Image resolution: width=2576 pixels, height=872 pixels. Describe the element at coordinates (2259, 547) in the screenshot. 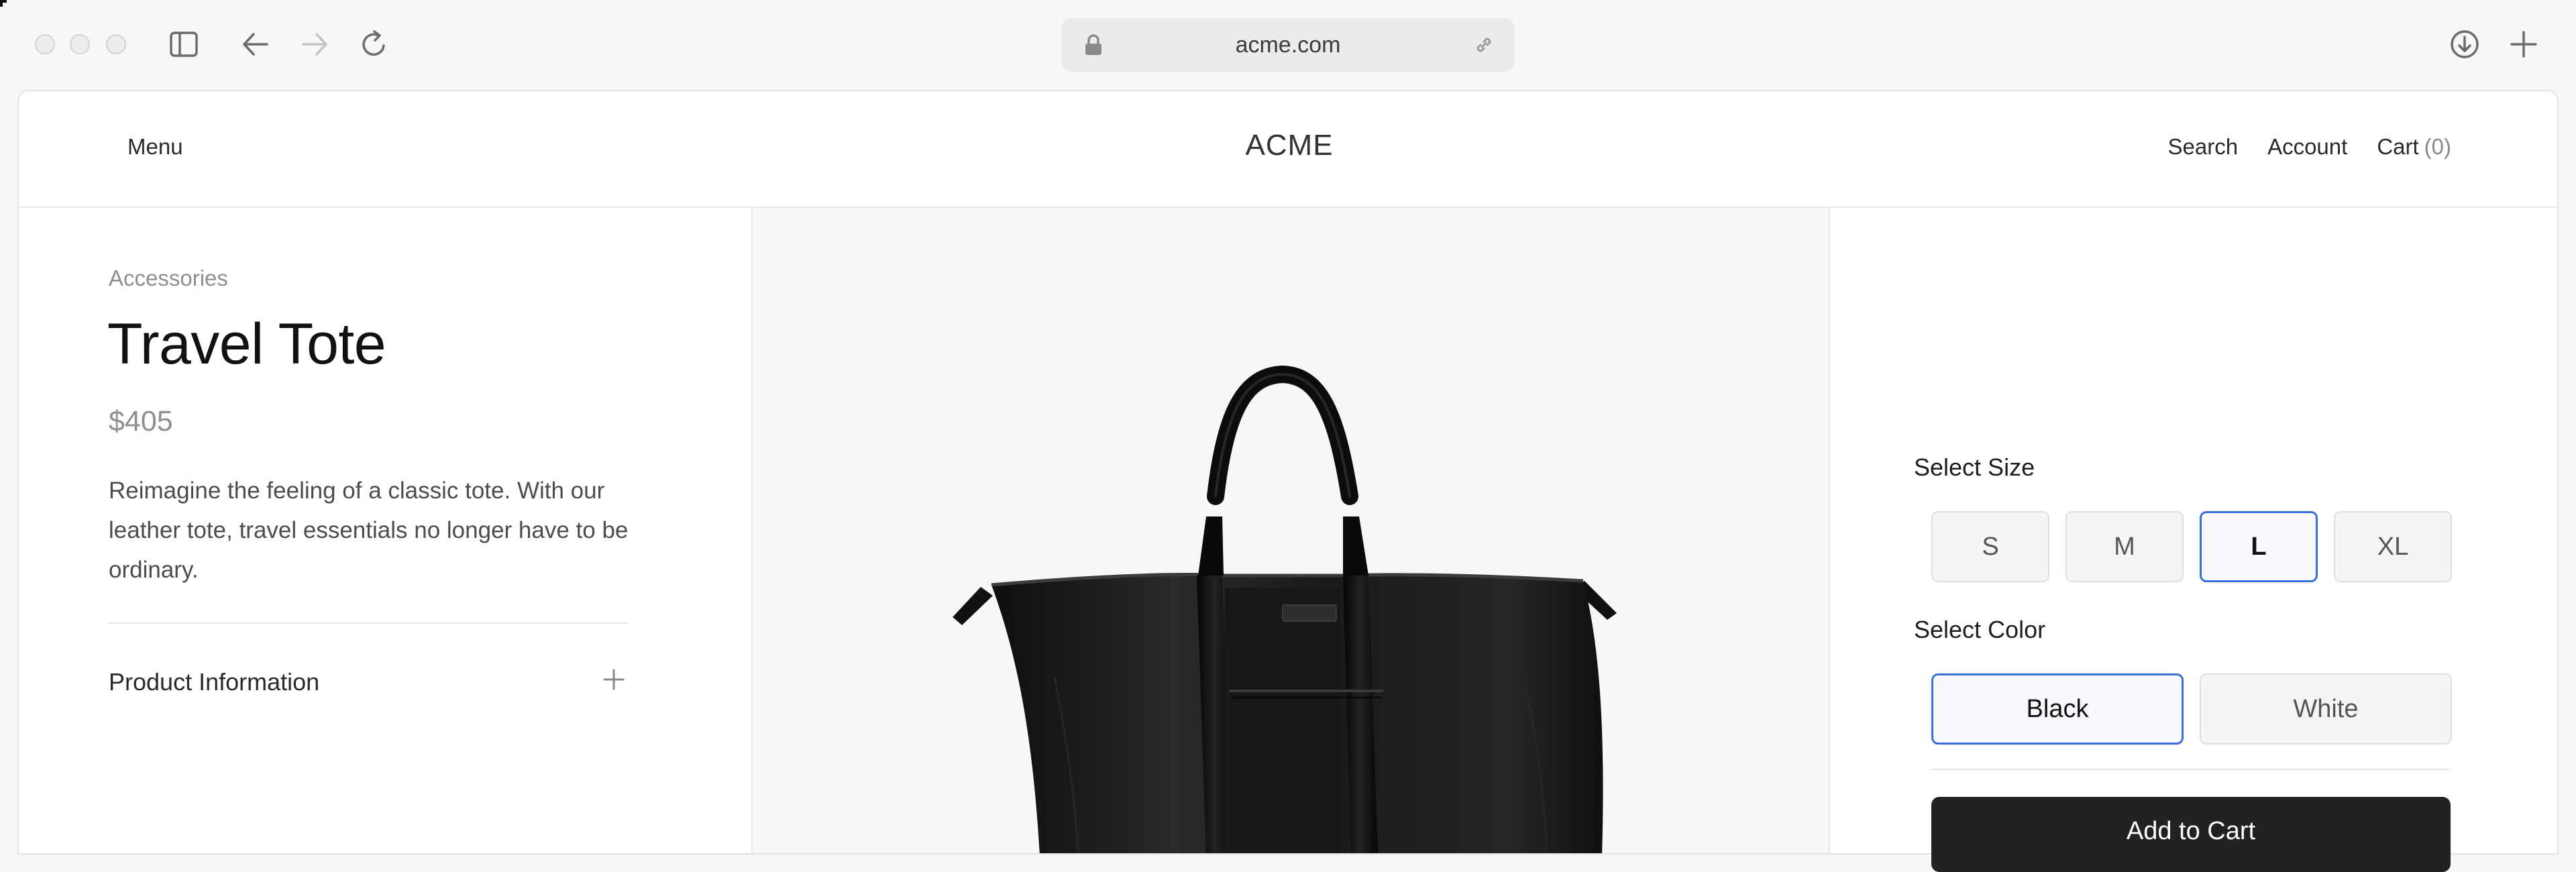

I see `size-option-l: L` at that location.